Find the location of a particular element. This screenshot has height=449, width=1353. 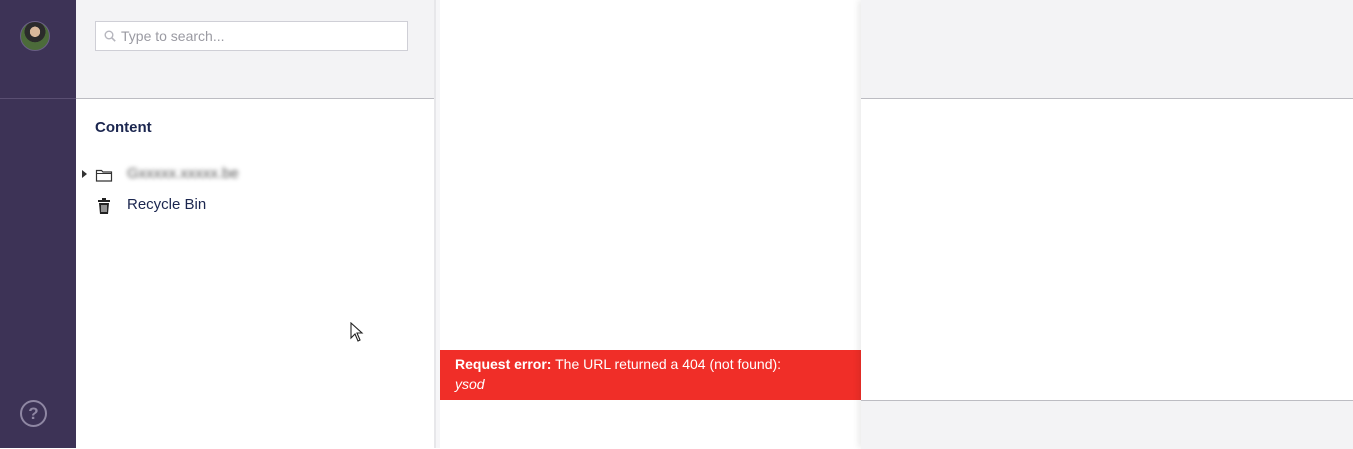

rail-divider is located at coordinates (38, 98).